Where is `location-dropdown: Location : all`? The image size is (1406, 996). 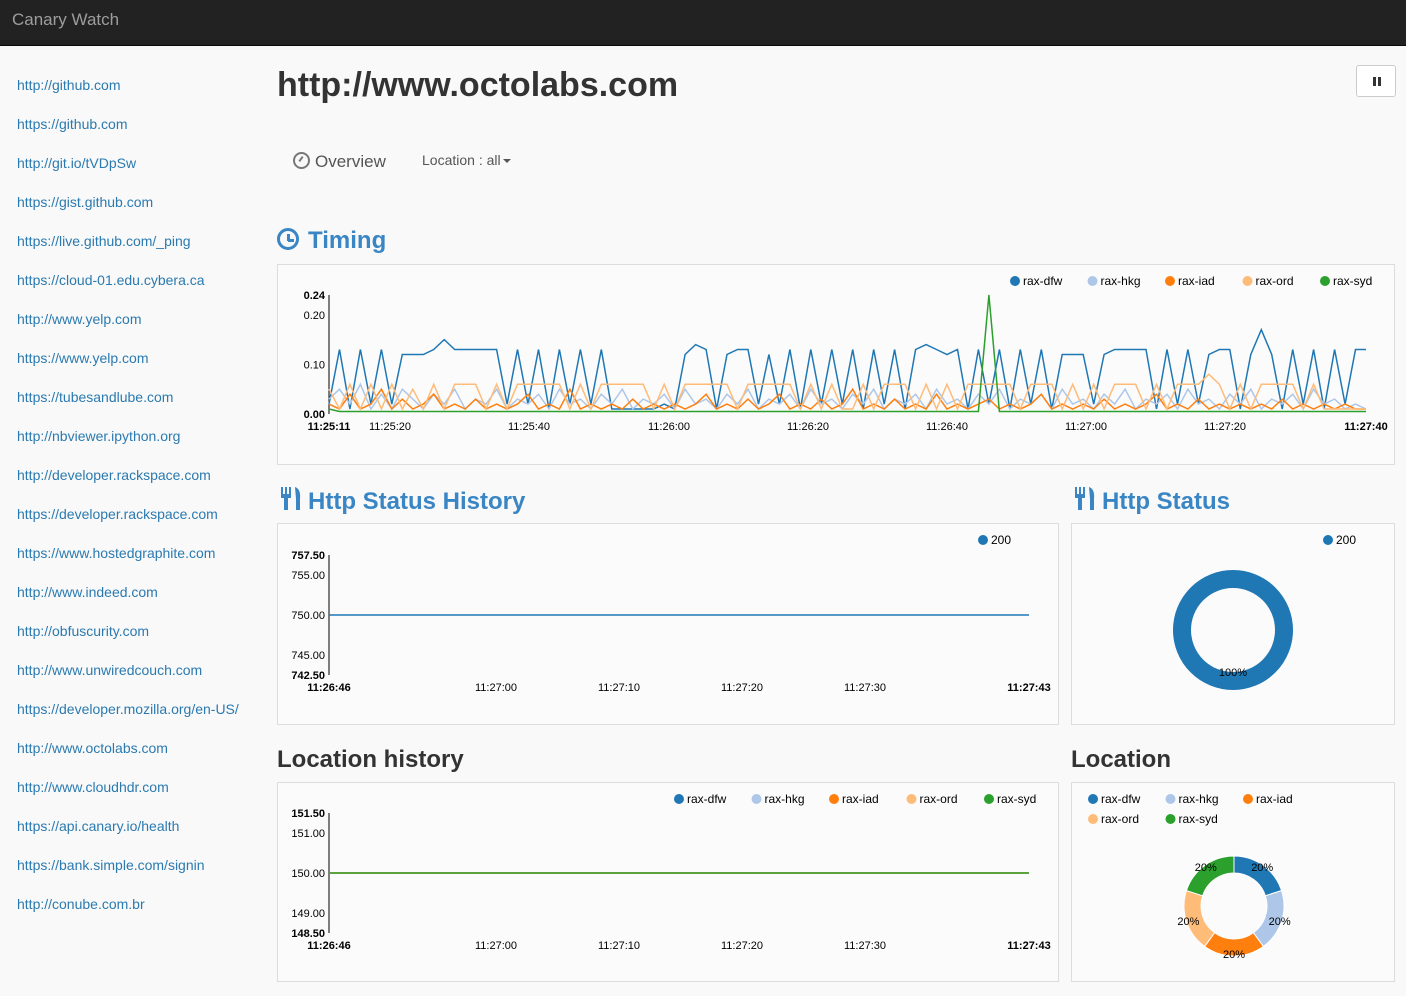
location-dropdown: Location : all is located at coordinates (466, 160).